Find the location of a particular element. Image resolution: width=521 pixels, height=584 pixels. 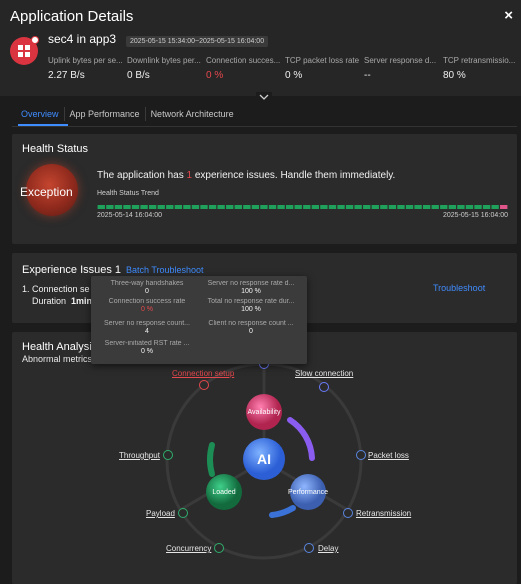

availability-arc is located at coordinates (301, 439).